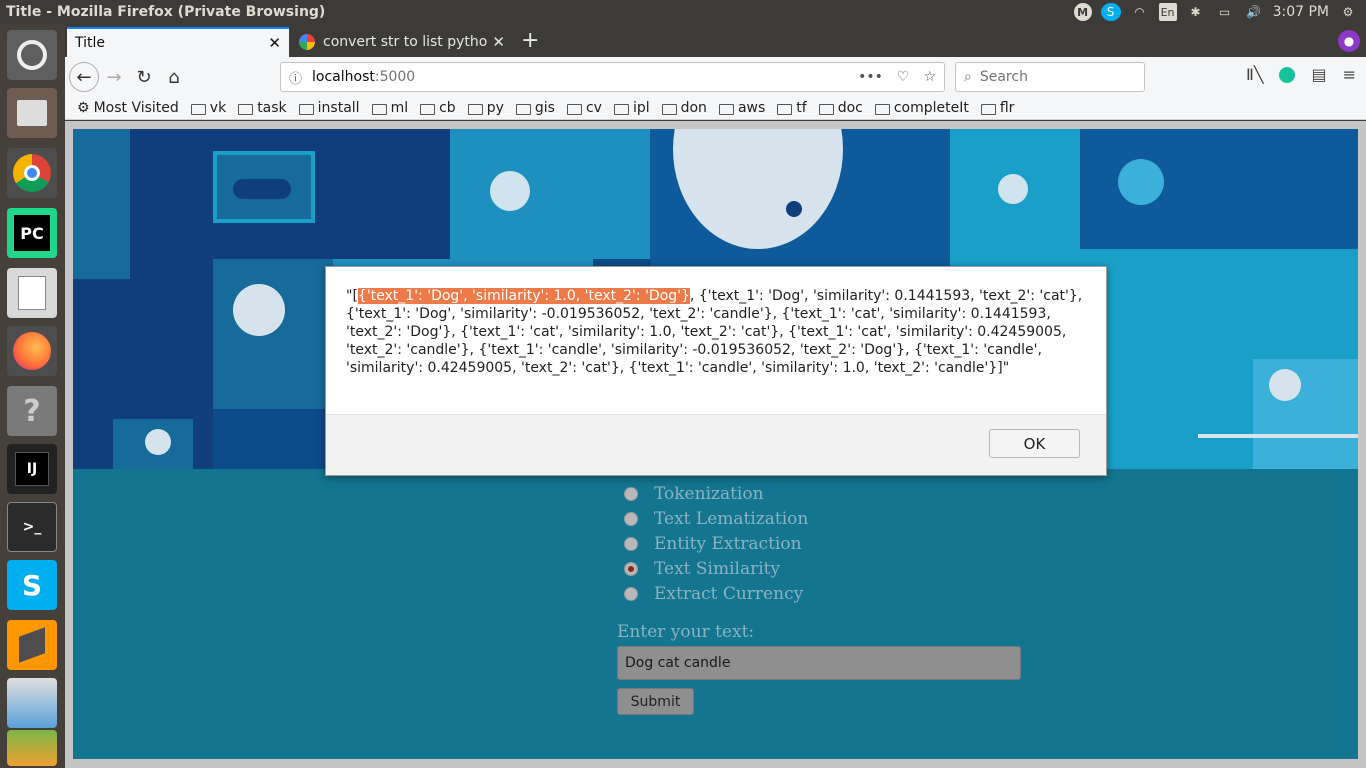 Image resolution: width=1366 pixels, height=768 pixels. I want to click on bookmark-folder: cb, so click(438, 108).